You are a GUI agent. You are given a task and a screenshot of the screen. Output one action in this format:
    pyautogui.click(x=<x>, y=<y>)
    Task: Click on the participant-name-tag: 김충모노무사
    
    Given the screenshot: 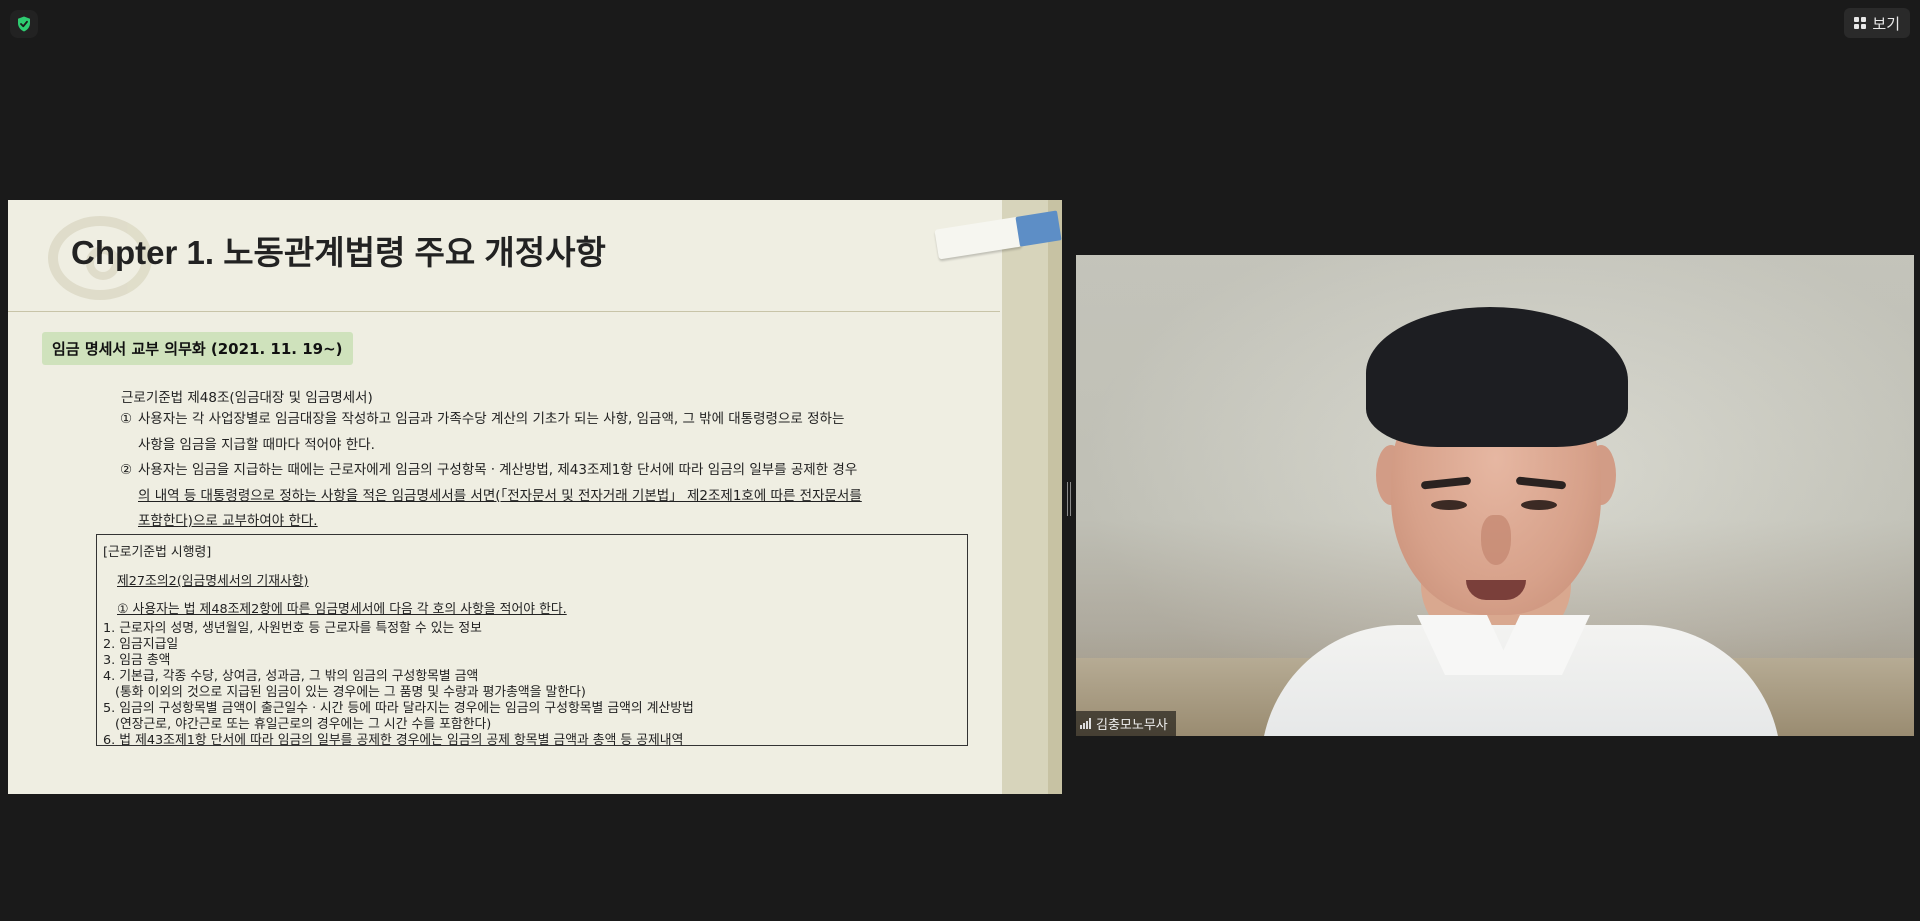 What is the action you would take?
    pyautogui.click(x=1126, y=723)
    